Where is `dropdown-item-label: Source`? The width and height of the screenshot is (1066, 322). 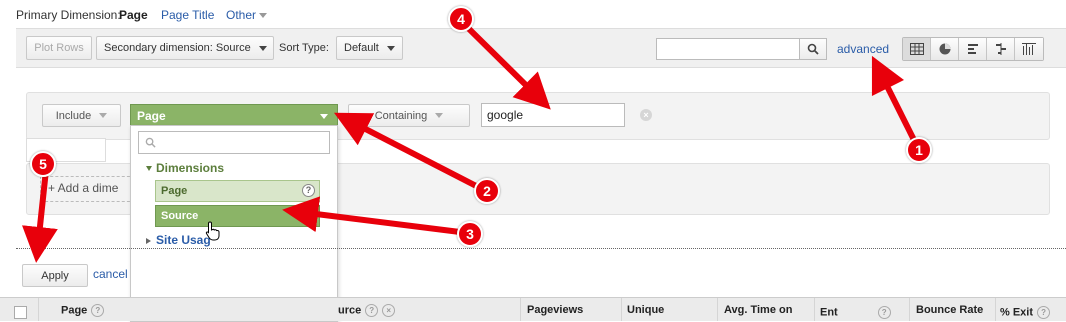 dropdown-item-label: Source is located at coordinates (180, 216).